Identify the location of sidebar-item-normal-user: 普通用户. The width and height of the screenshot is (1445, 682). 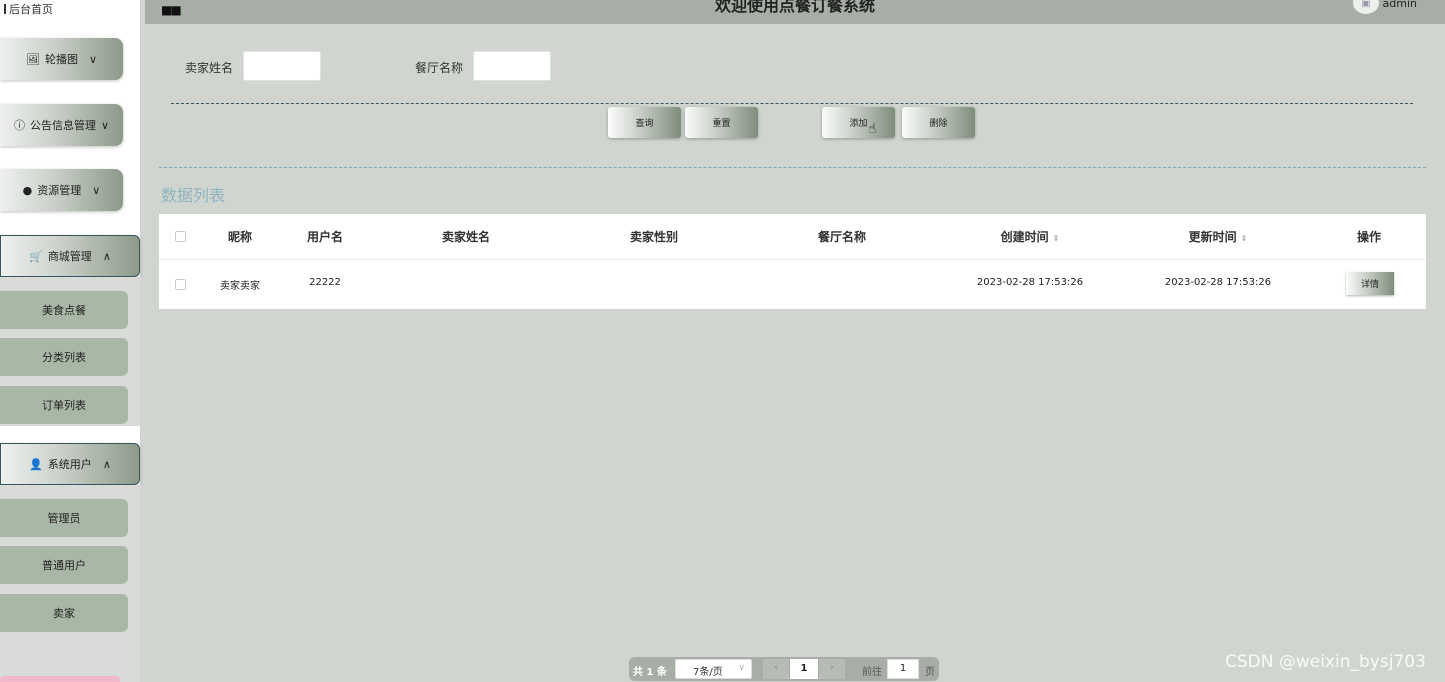
(64, 565).